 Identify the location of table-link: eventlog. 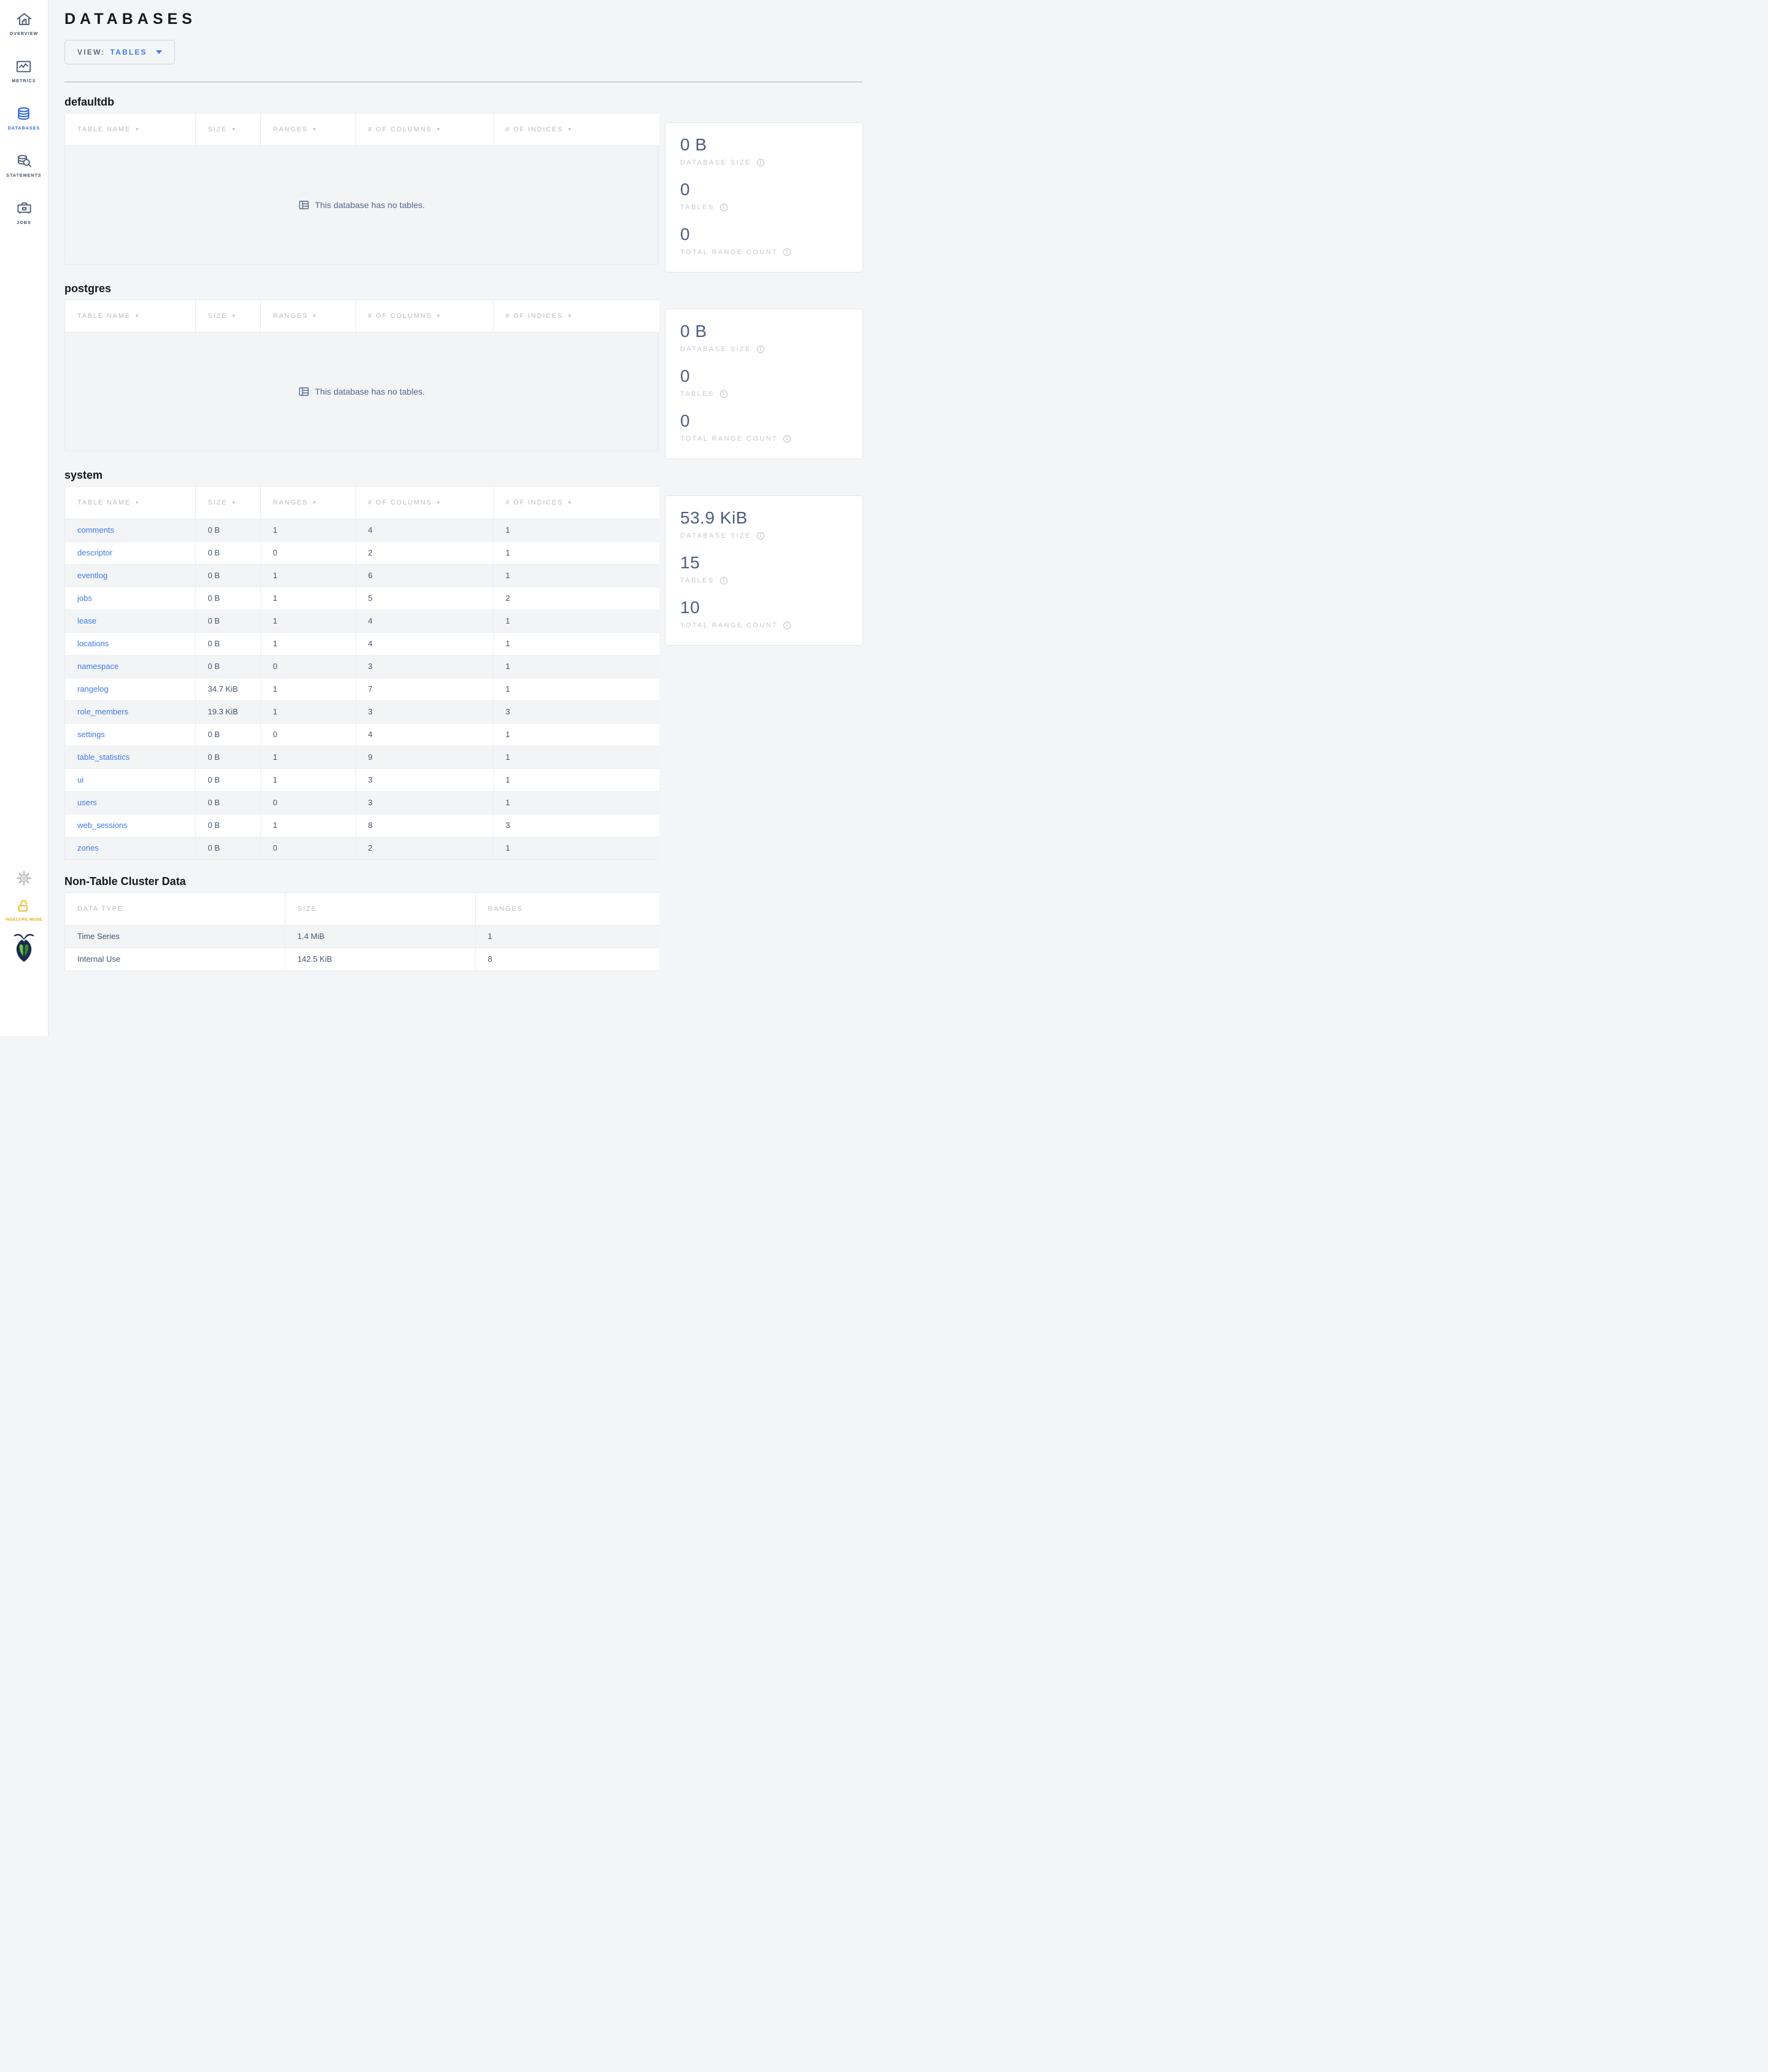
(92, 575).